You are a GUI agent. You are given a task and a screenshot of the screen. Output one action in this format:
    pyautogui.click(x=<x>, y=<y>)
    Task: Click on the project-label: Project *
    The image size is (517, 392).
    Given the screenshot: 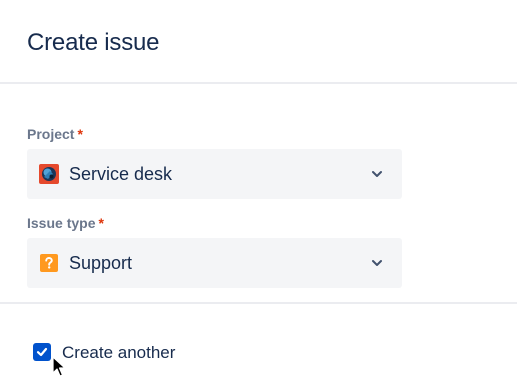 What is the action you would take?
    pyautogui.click(x=55, y=134)
    